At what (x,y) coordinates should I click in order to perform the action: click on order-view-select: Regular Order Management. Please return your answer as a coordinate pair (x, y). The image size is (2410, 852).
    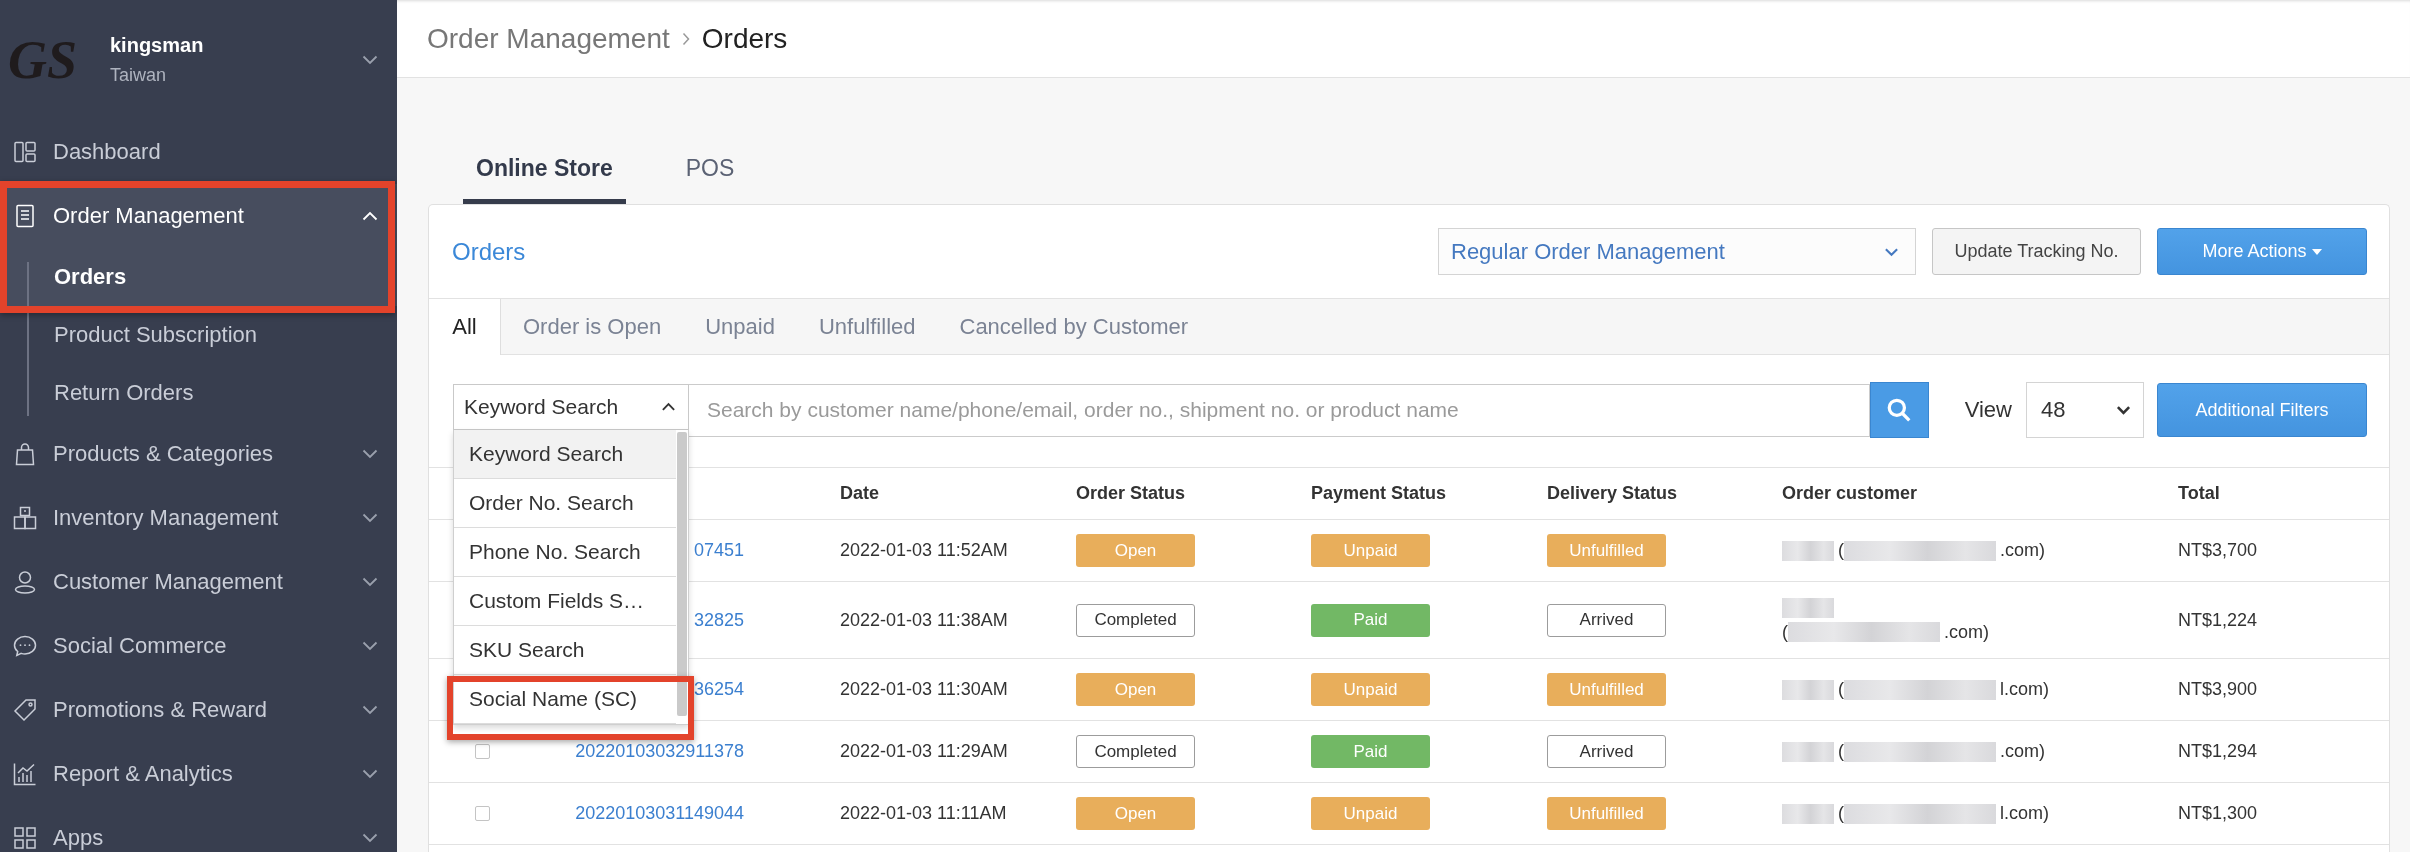
    Looking at the image, I should click on (1677, 251).